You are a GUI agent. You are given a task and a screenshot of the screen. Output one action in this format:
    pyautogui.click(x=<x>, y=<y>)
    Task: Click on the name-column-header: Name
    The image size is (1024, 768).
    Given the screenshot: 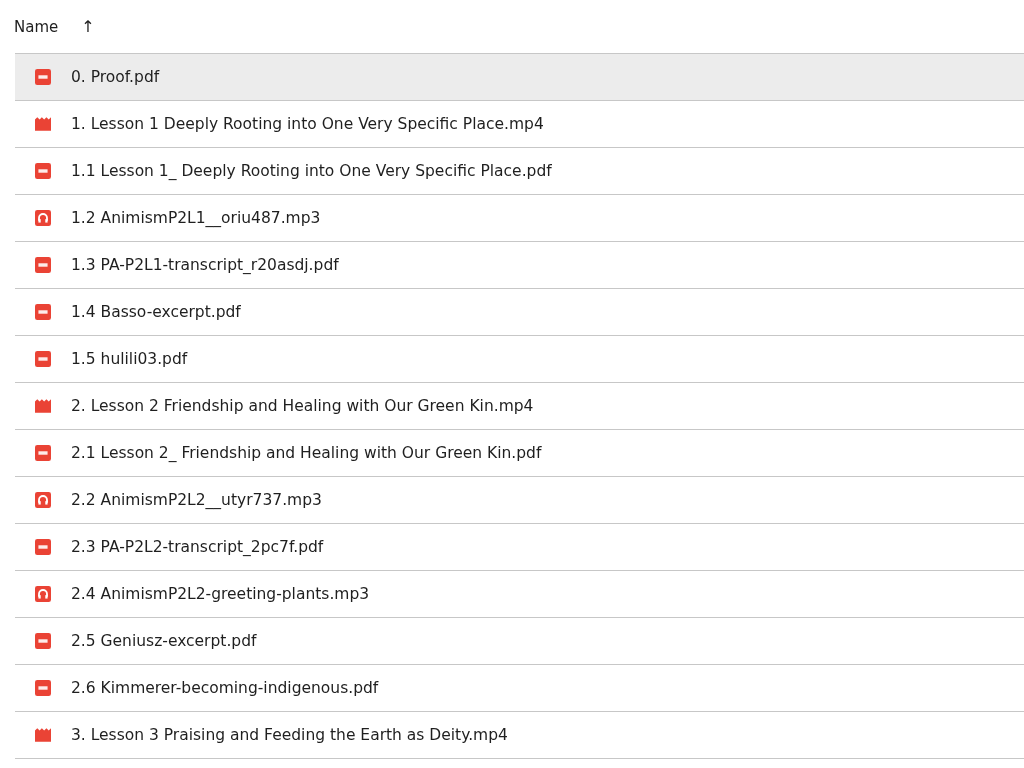 What is the action you would take?
    pyautogui.click(x=36, y=26)
    